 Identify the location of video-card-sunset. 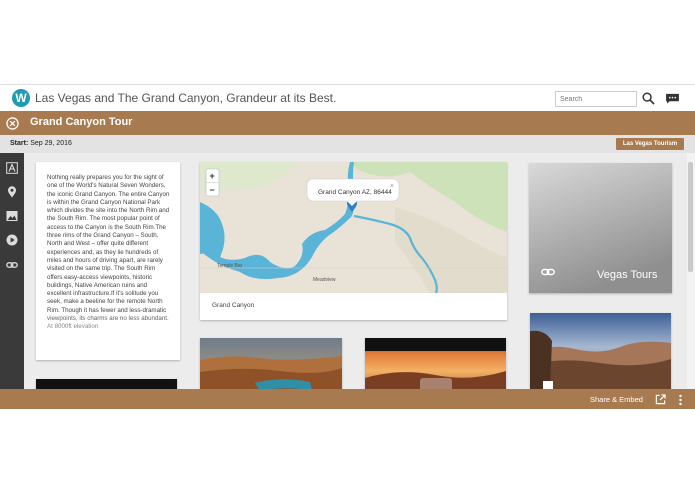
(435, 363).